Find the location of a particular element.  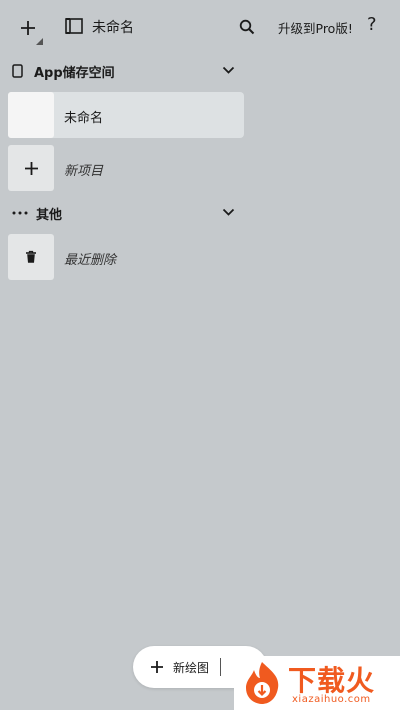

new-project-thumb is located at coordinates (31, 168).